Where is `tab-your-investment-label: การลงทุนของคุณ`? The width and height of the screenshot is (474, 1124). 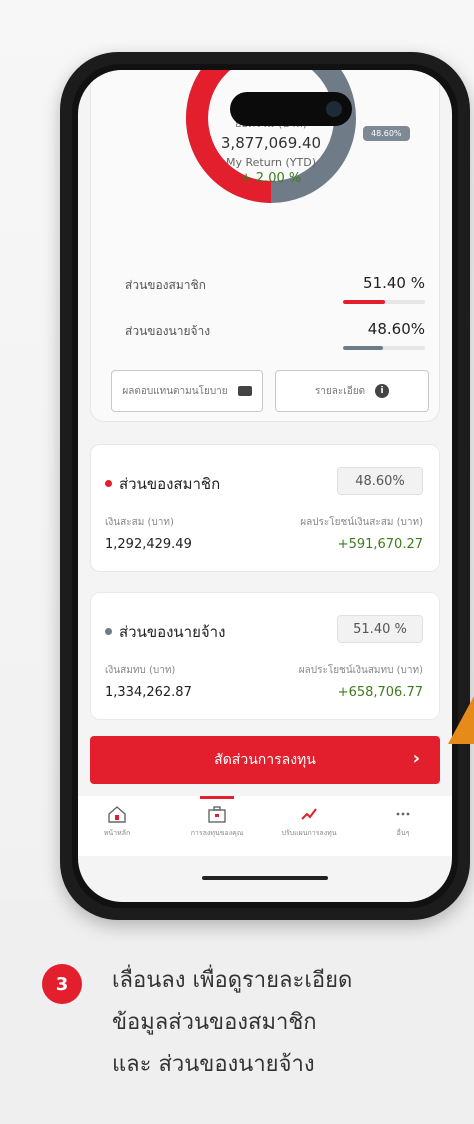
tab-your-investment-label: การลงทุนของคุณ is located at coordinates (217, 833).